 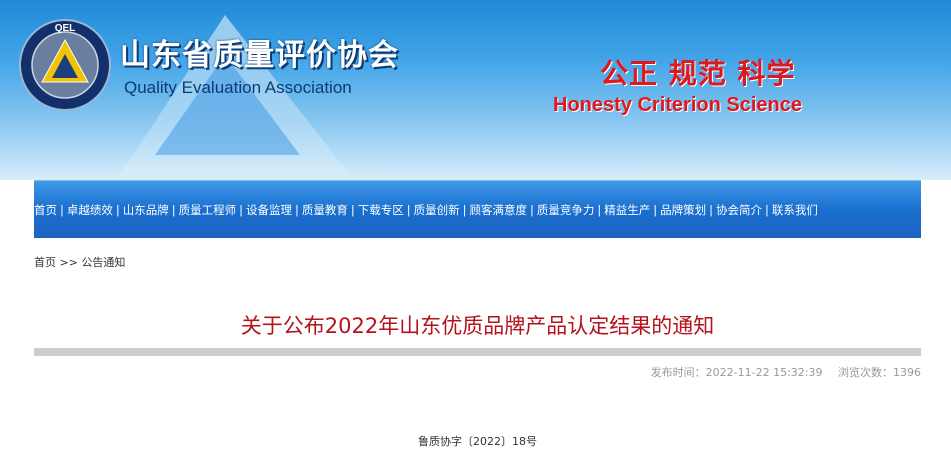 What do you see at coordinates (683, 210) in the screenshot?
I see `nav-item-brand-planning: 品牌策划` at bounding box center [683, 210].